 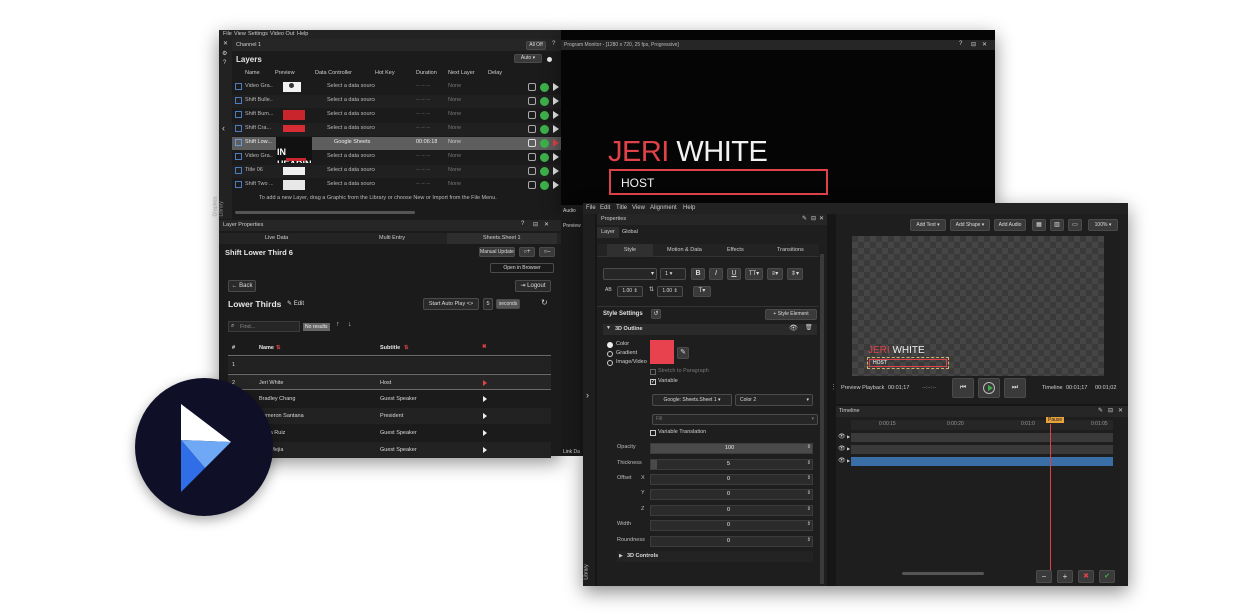 I want to click on add-toggle-button: ○+, so click(x=527, y=252).